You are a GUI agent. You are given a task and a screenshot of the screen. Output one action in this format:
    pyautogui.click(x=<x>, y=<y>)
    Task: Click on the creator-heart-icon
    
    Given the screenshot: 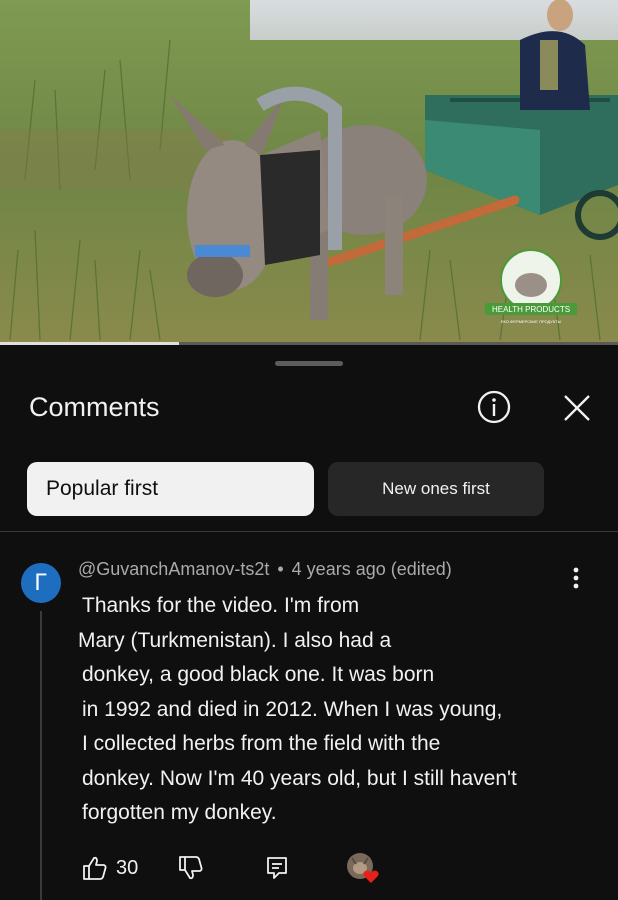 What is the action you would take?
    pyautogui.click(x=363, y=868)
    